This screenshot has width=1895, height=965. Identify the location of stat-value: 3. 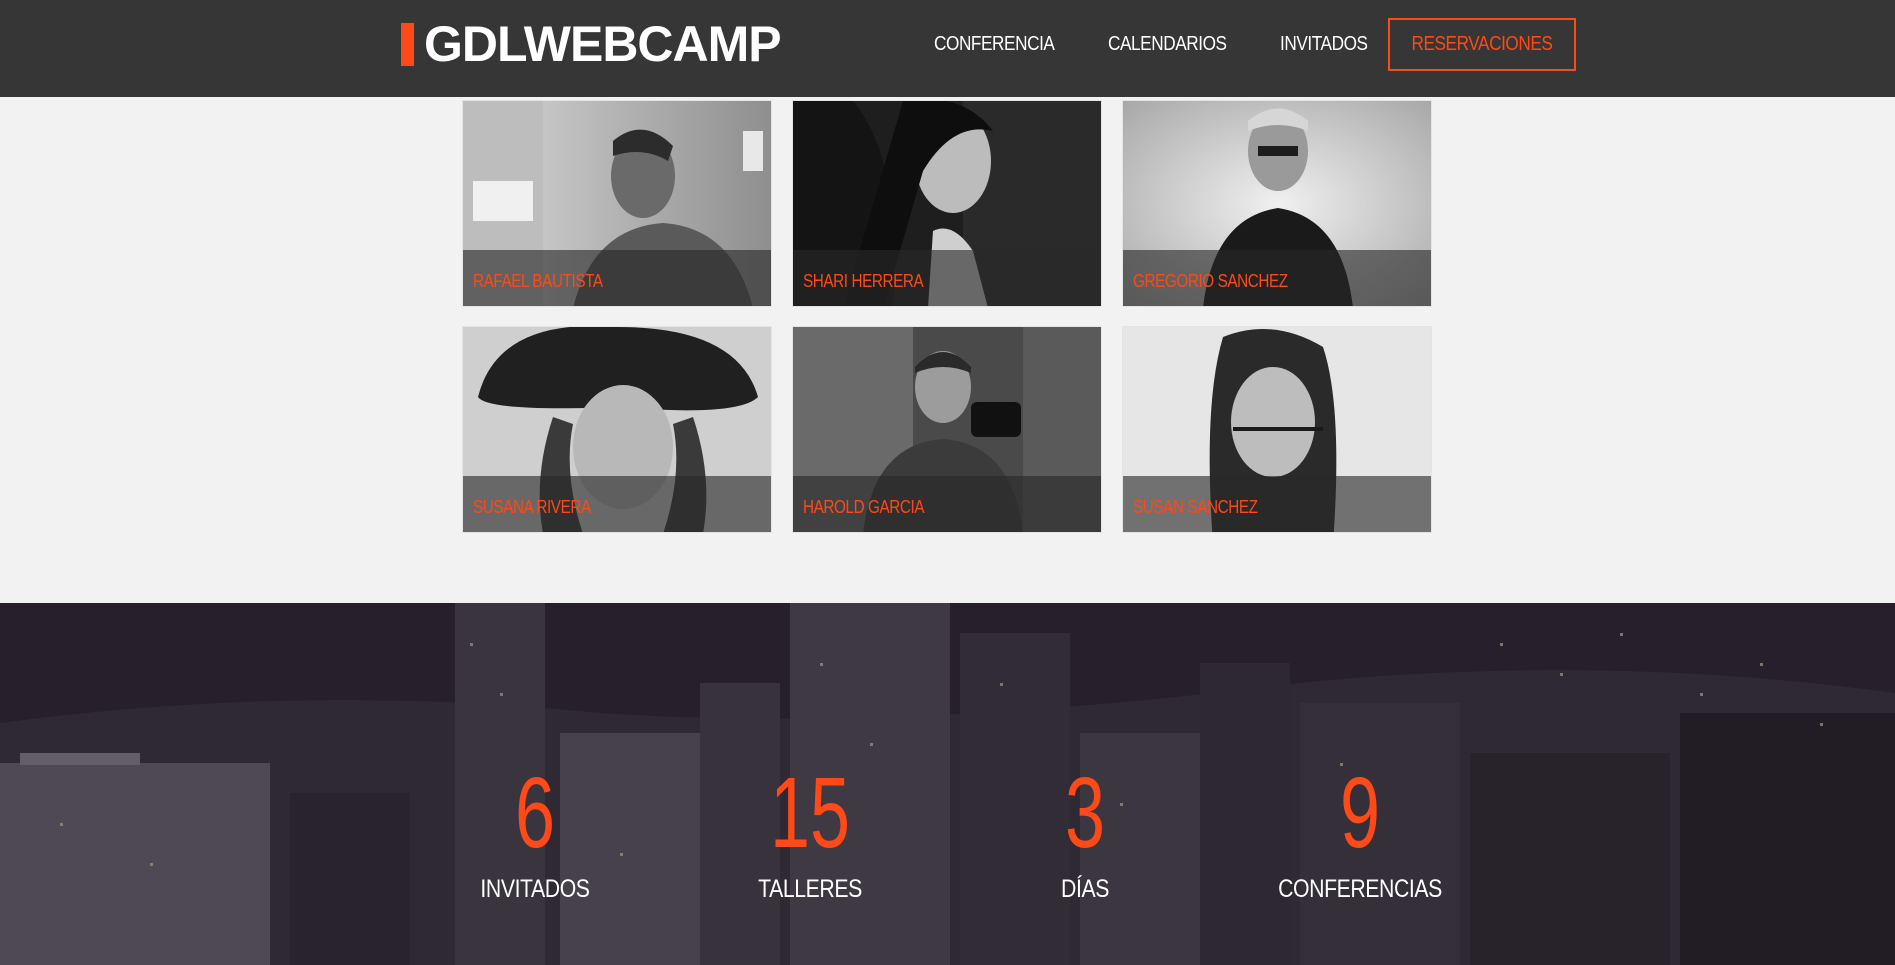
(1085, 813).